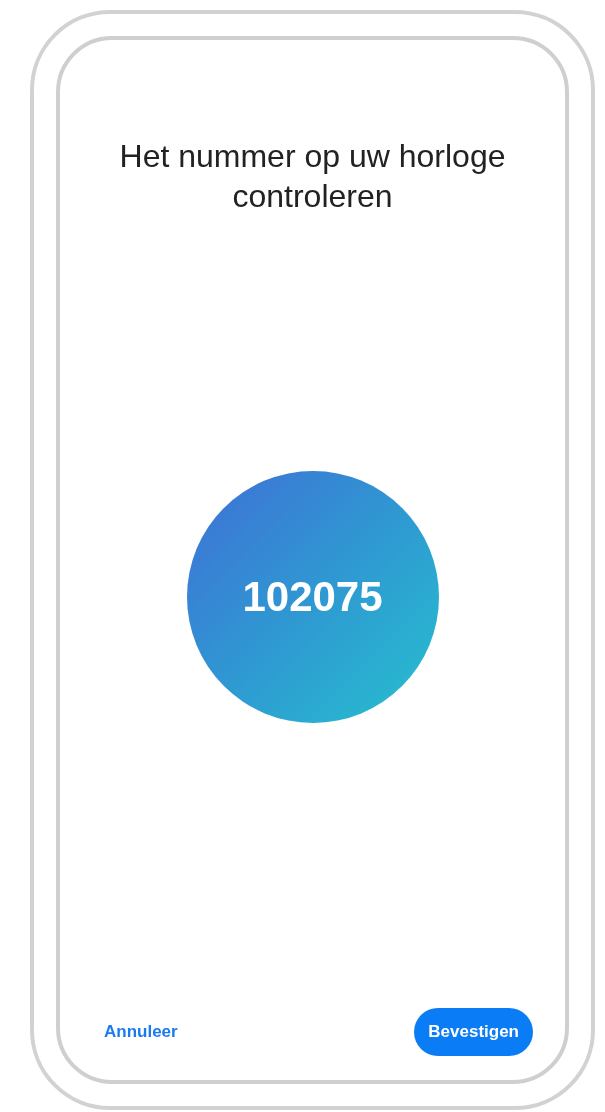  Describe the element at coordinates (141, 1032) in the screenshot. I see `cancel-button: Annuleer` at that location.